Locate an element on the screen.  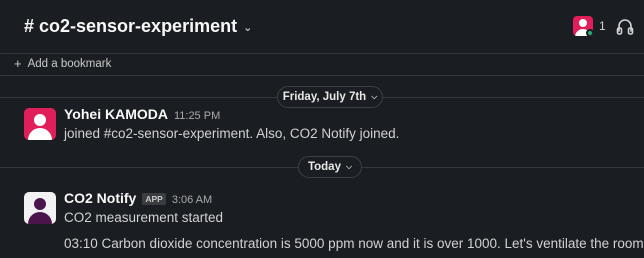
app-avatar is located at coordinates (40, 208).